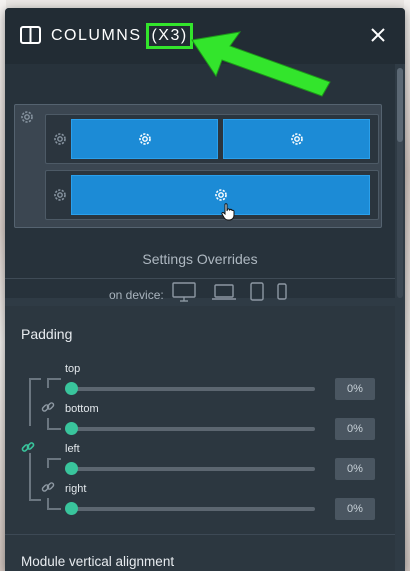  Describe the element at coordinates (400, 105) in the screenshot. I see `scrollbar-thumb` at that location.